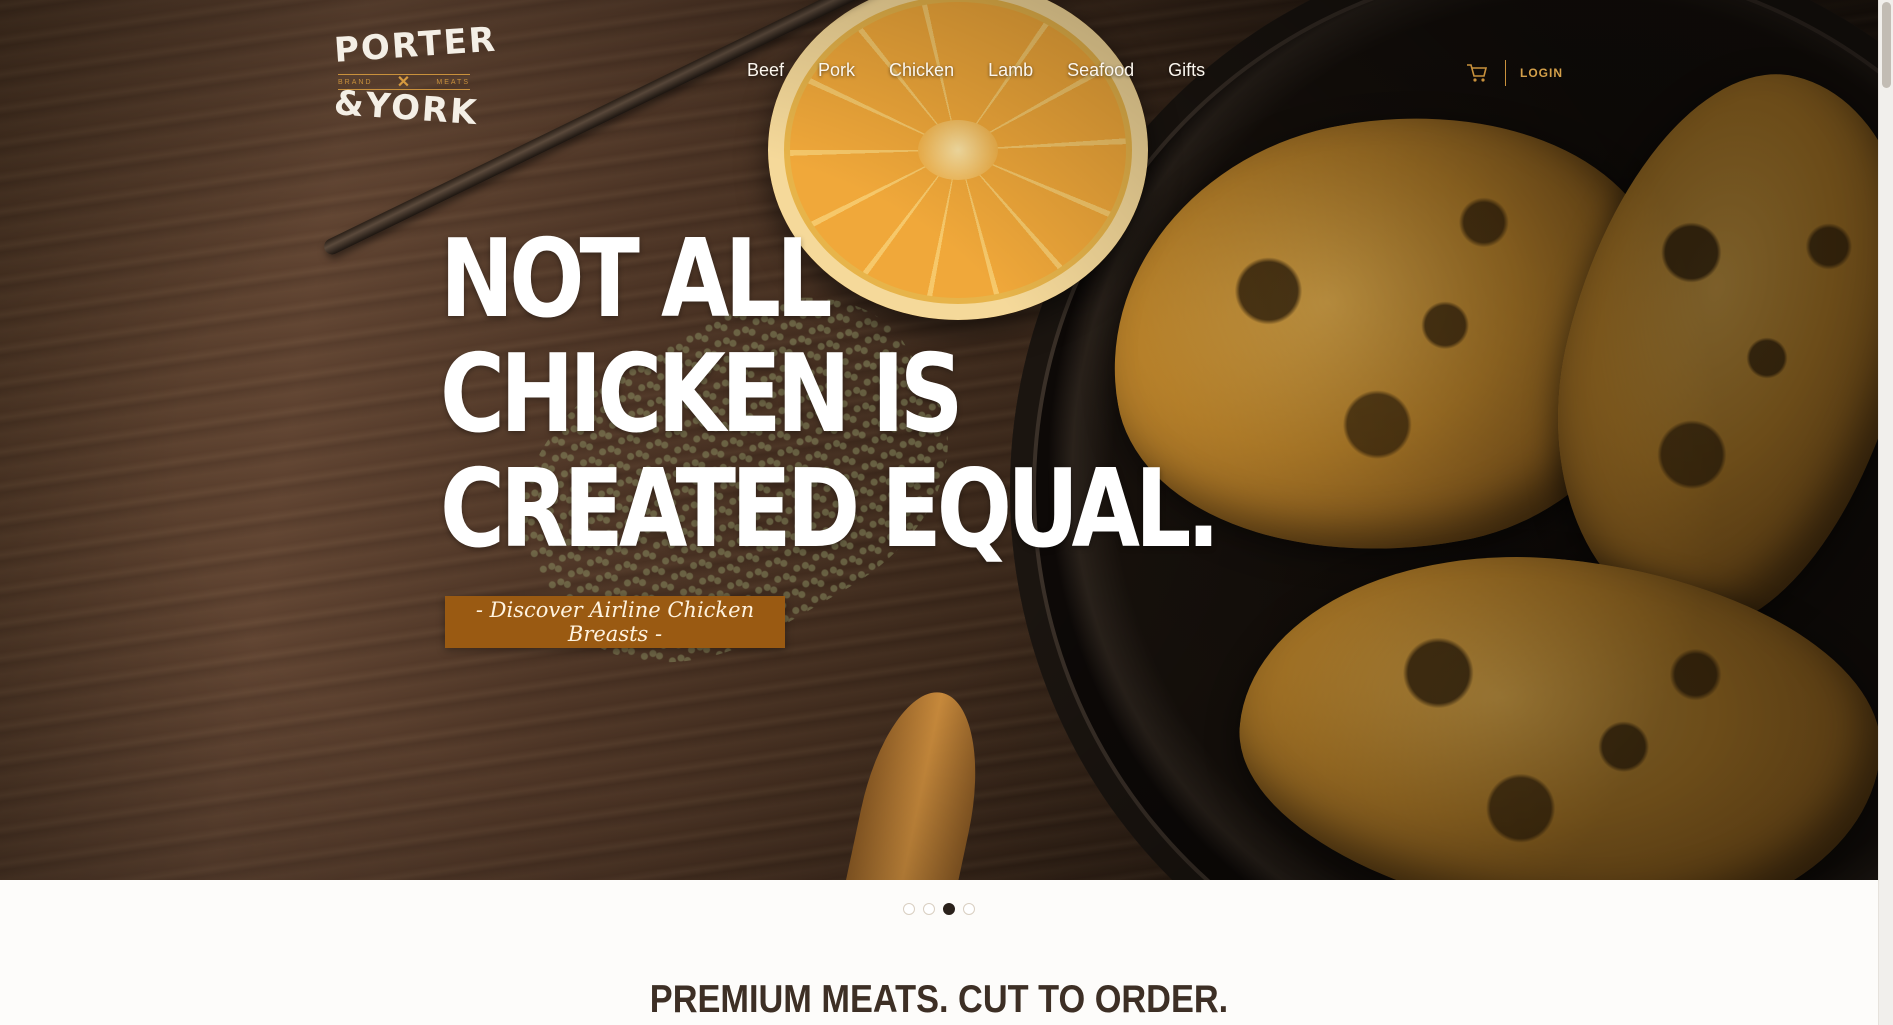  What do you see at coordinates (830, 509) in the screenshot?
I see `headline-line: CREATED EQUAL.` at bounding box center [830, 509].